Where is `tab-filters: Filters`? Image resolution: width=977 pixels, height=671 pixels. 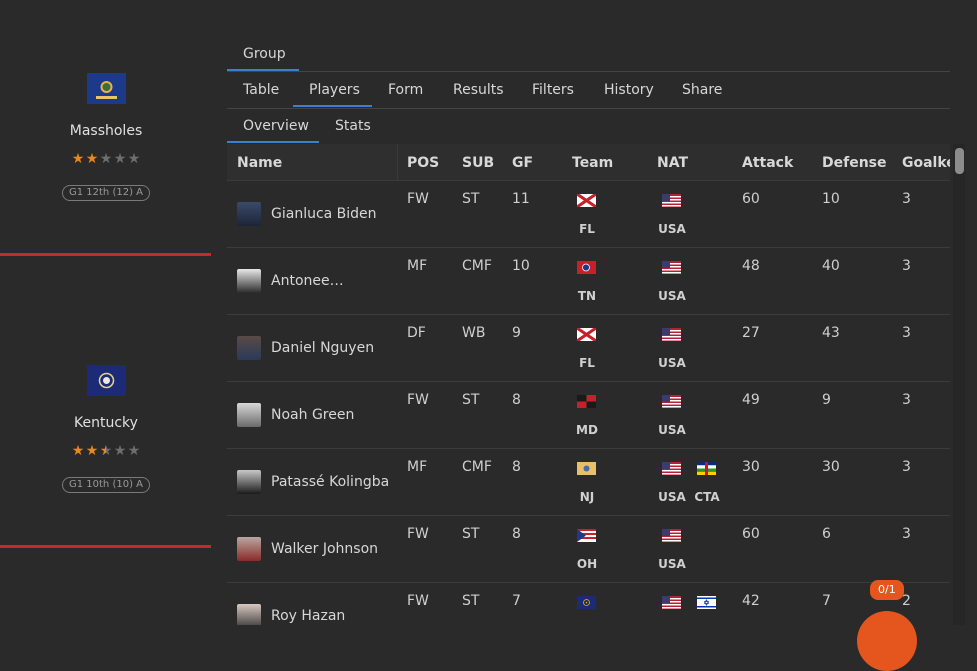
tab-filters: Filters is located at coordinates (553, 89).